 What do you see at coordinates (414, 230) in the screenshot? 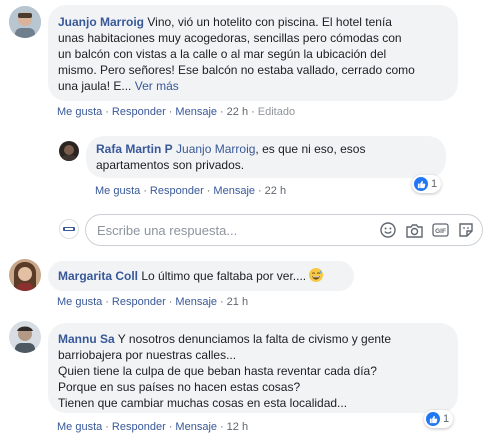
I see `camera-icon` at bounding box center [414, 230].